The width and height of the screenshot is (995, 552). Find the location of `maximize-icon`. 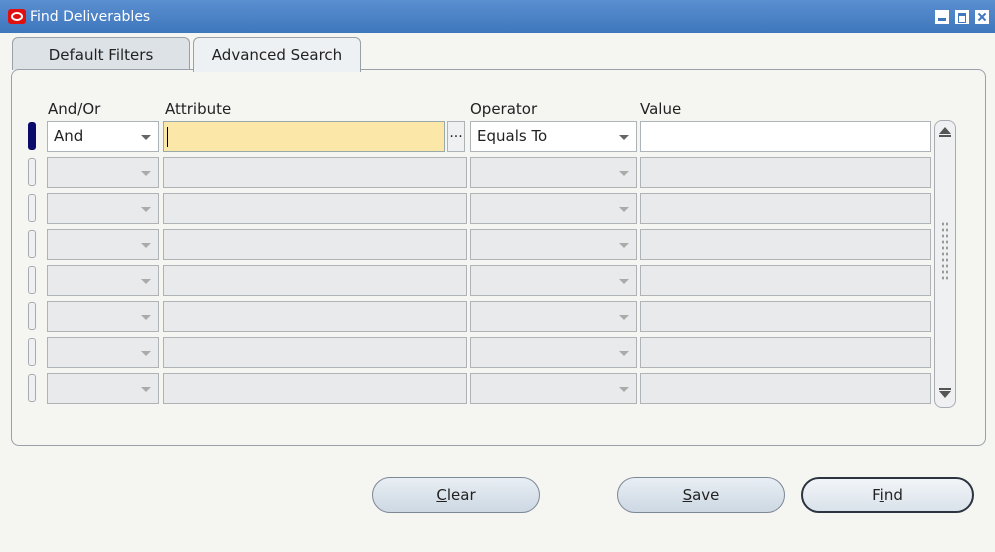

maximize-icon is located at coordinates (962, 17).